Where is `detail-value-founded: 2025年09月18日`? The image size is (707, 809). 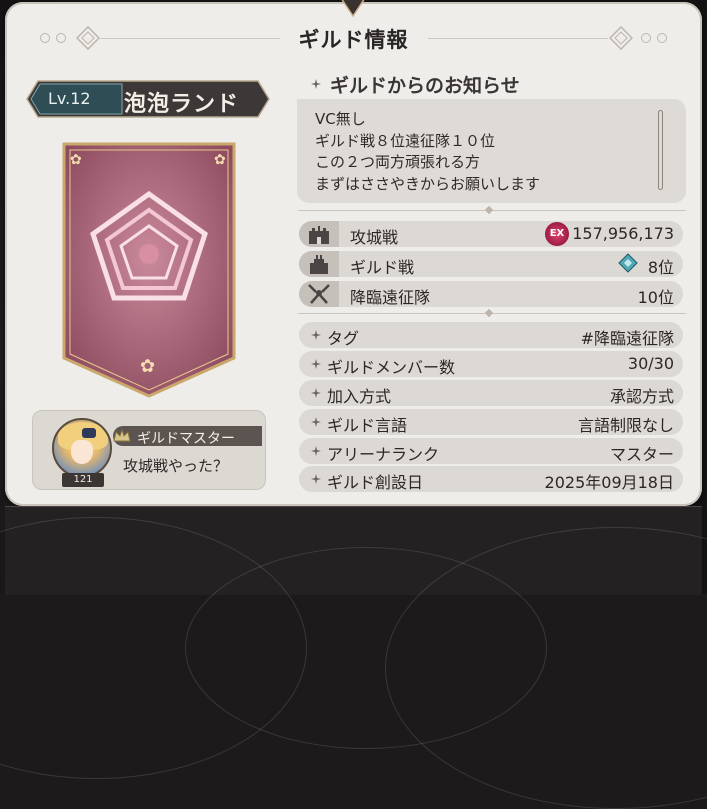
detail-value-founded: 2025年09月18日 is located at coordinates (609, 482).